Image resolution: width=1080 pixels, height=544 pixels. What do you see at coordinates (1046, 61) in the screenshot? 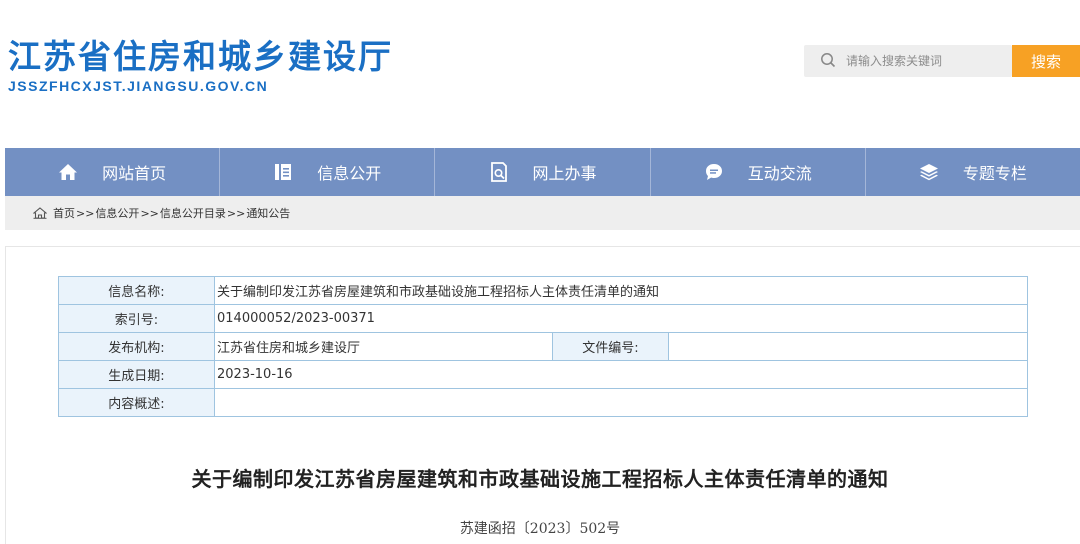
I see `search-button: 搜索` at bounding box center [1046, 61].